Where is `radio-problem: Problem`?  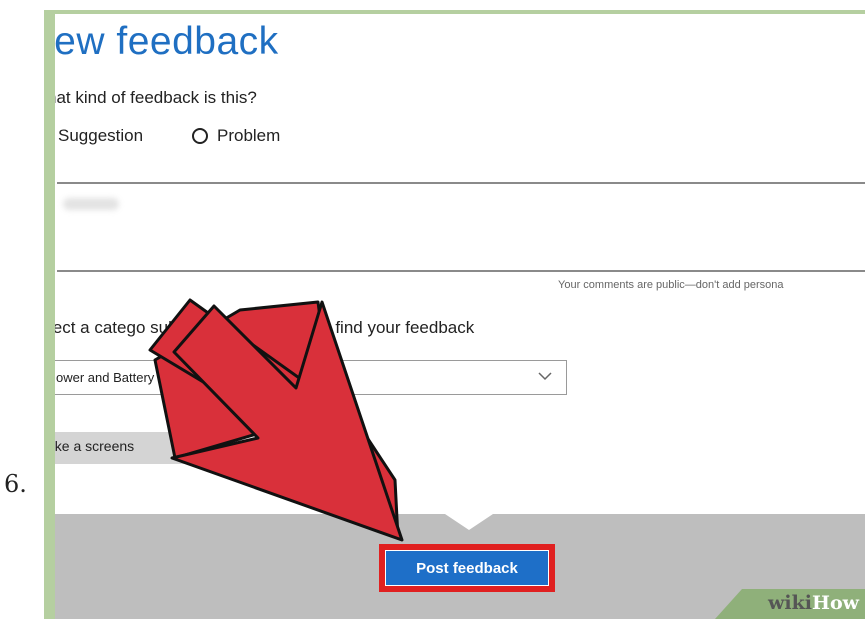 radio-problem: Problem is located at coordinates (236, 136).